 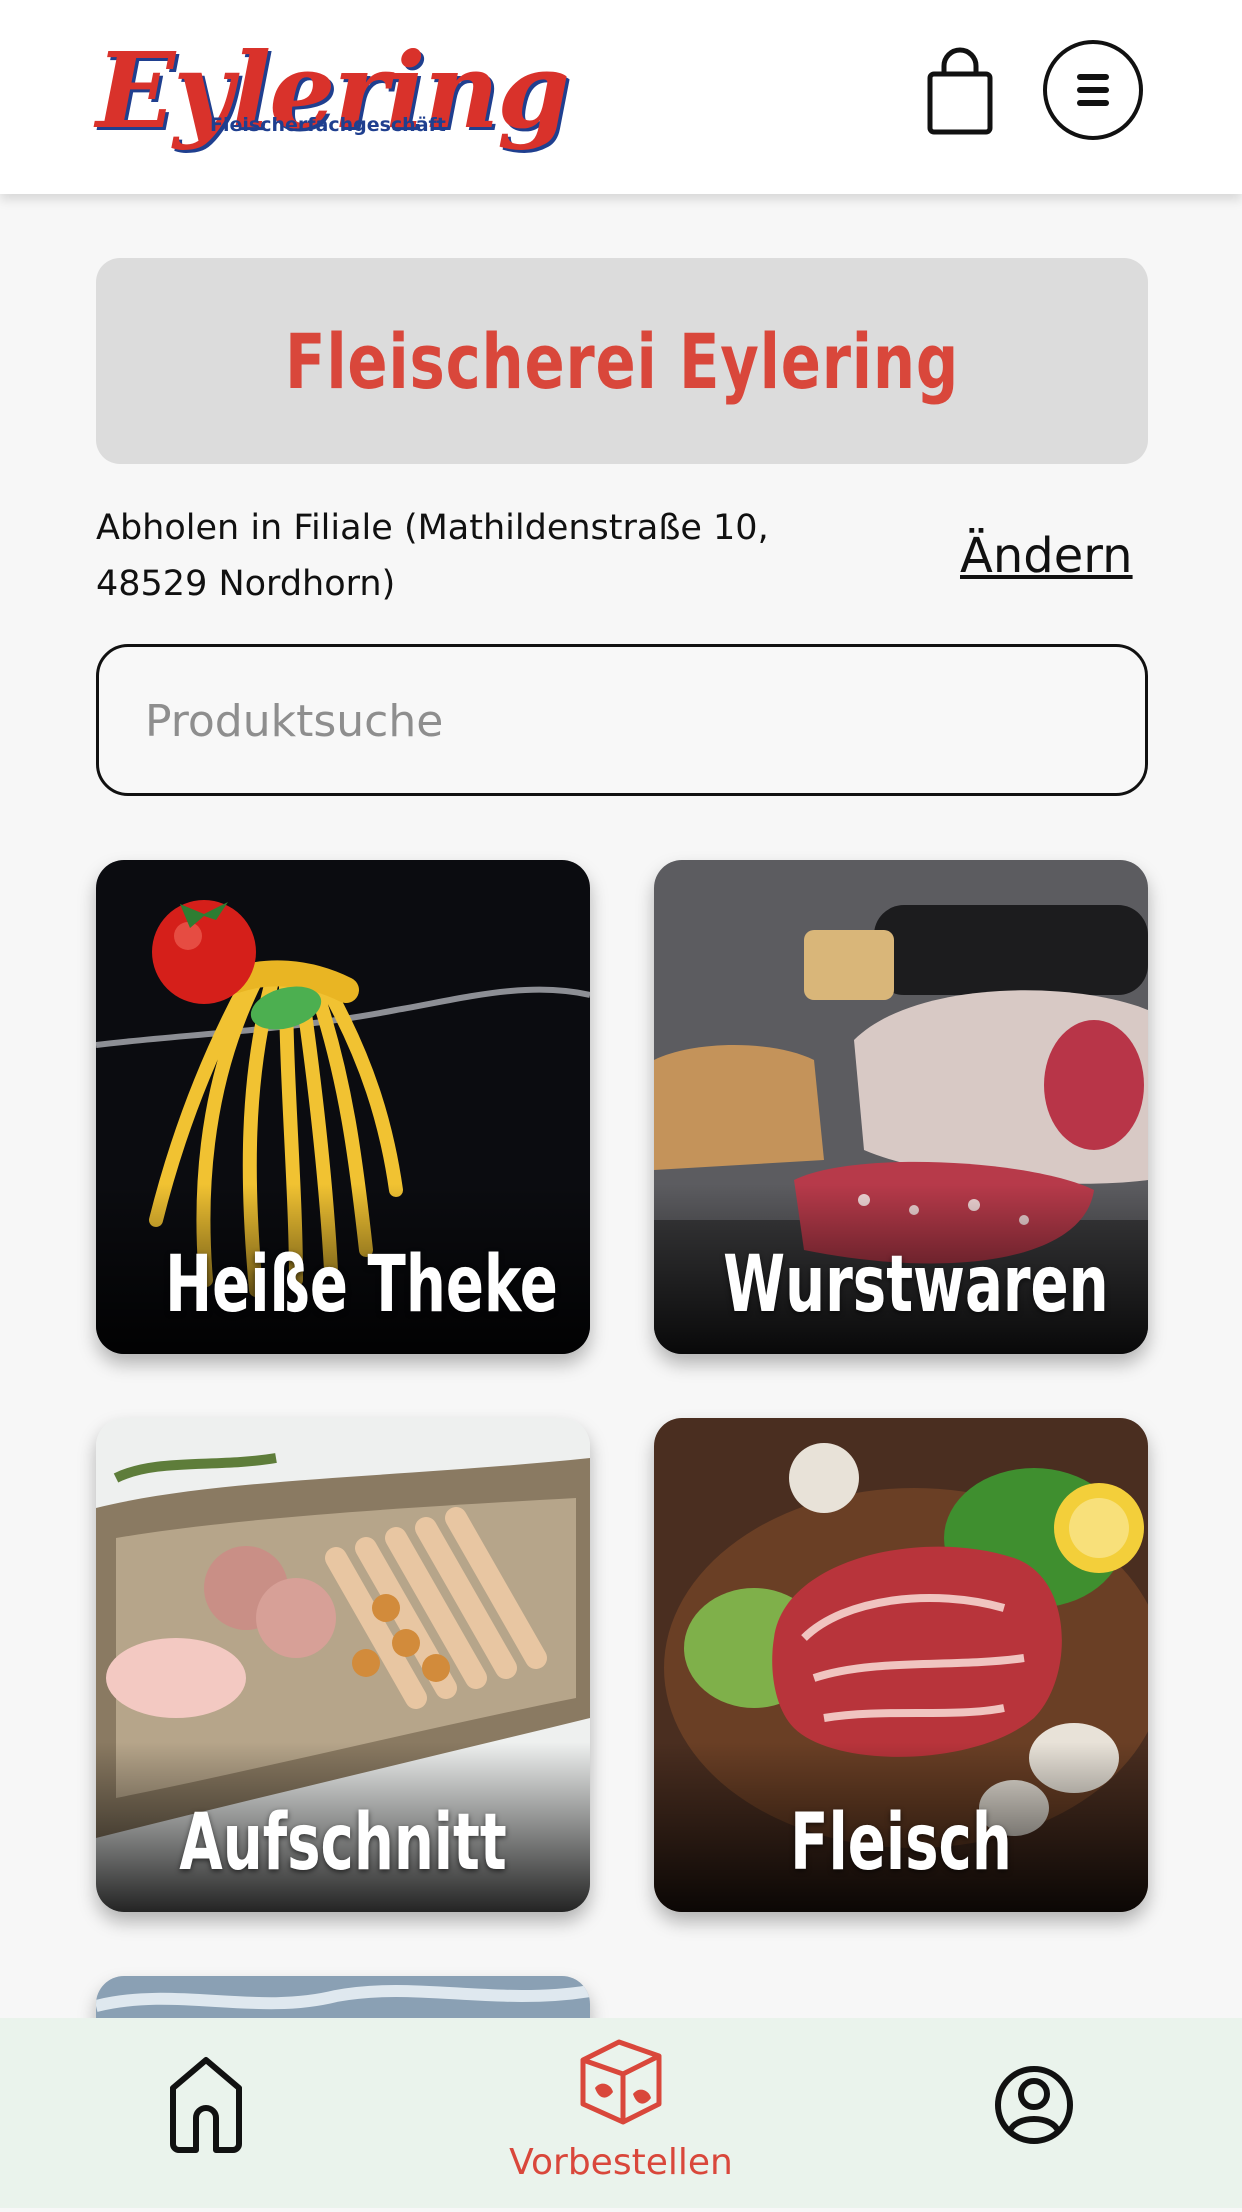 What do you see at coordinates (1046, 556) in the screenshot?
I see `change-location-link: Ändern` at bounding box center [1046, 556].